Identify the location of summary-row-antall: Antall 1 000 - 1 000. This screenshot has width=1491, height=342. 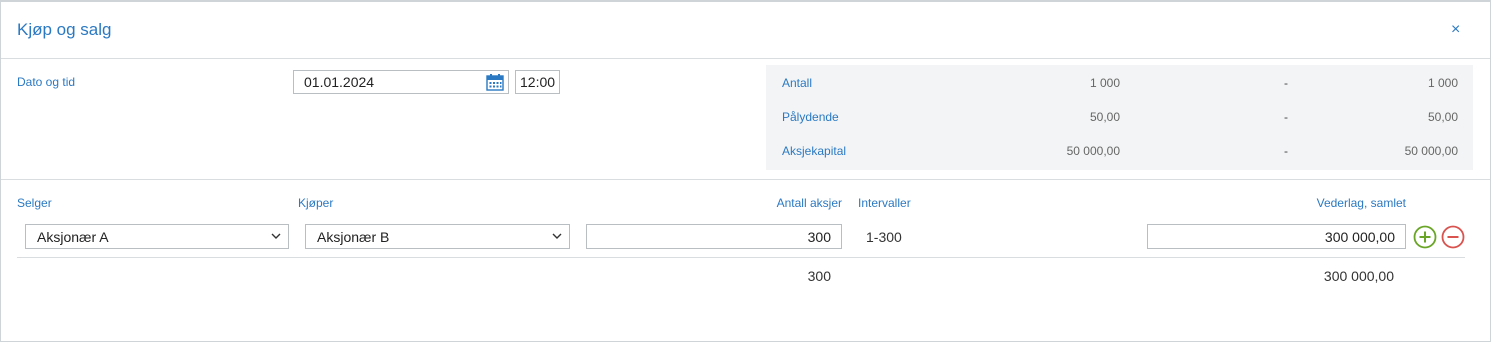
(1119, 86).